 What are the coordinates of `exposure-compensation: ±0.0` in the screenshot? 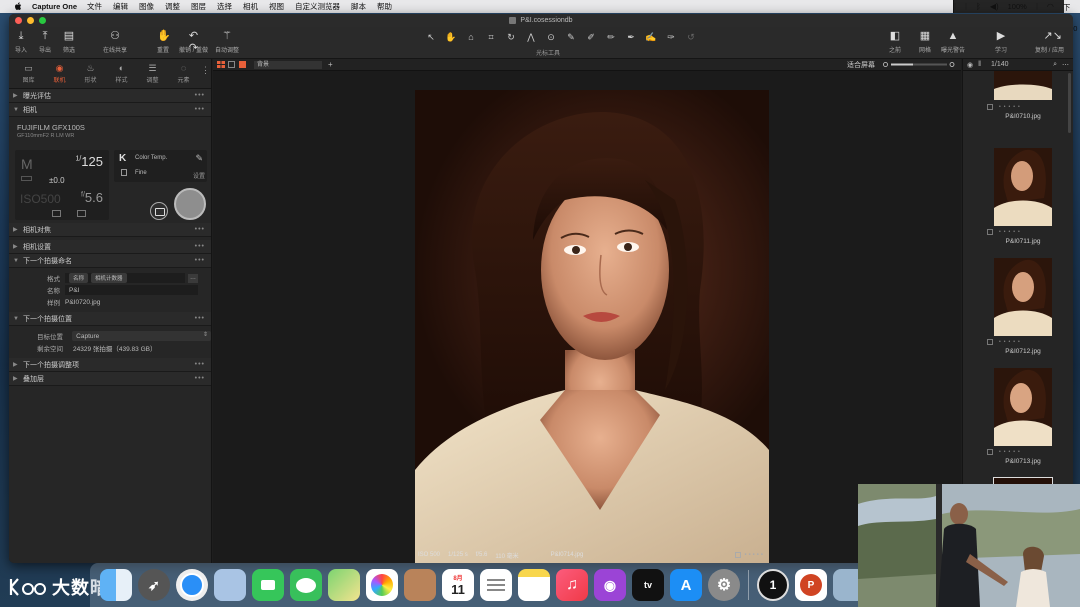 It's located at (57, 180).